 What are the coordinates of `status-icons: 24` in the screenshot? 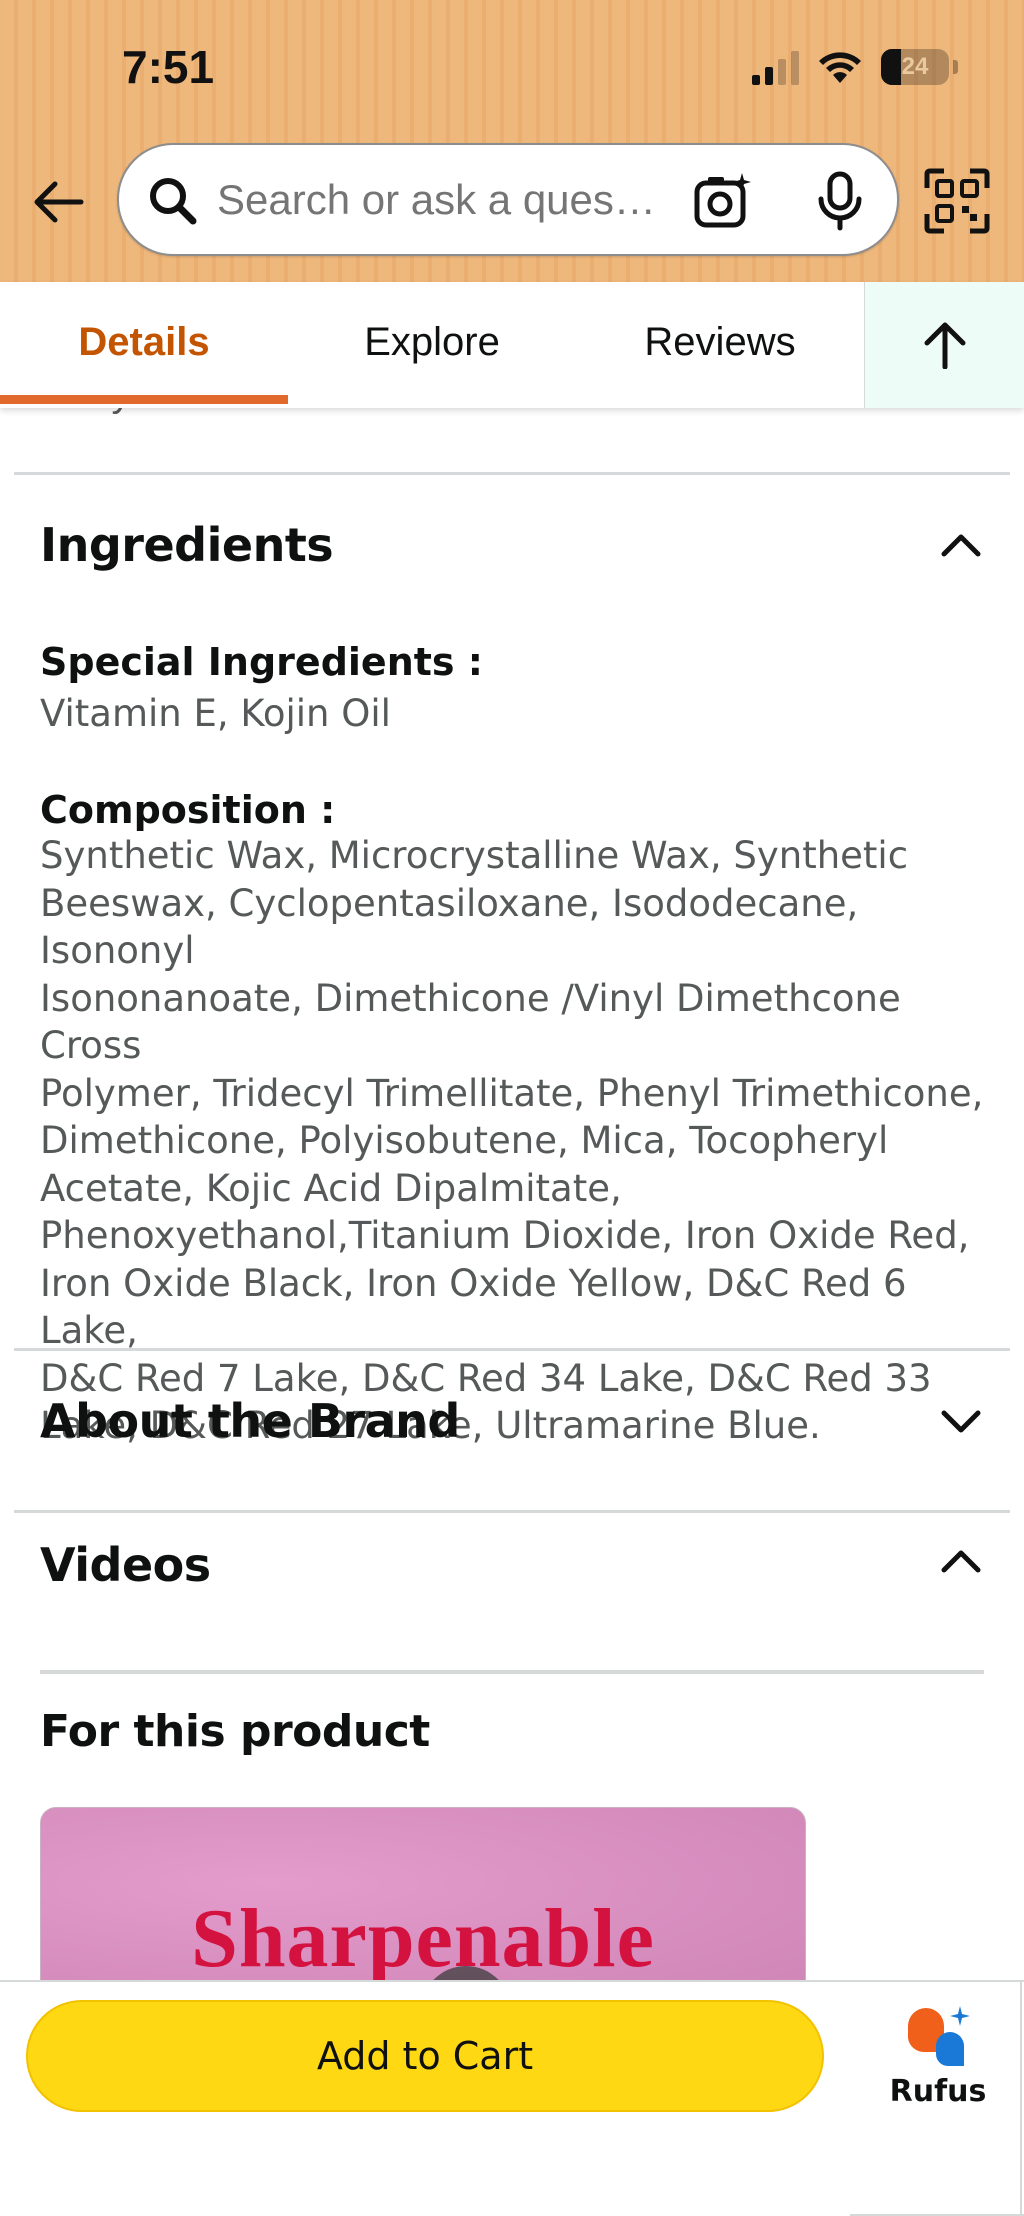 It's located at (855, 67).